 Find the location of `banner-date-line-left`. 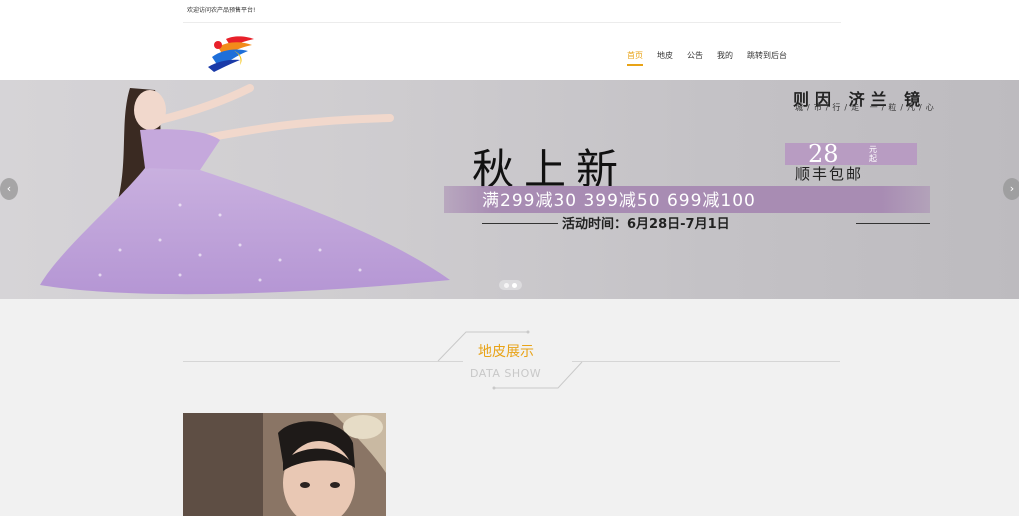

banner-date-line-left is located at coordinates (520, 223).